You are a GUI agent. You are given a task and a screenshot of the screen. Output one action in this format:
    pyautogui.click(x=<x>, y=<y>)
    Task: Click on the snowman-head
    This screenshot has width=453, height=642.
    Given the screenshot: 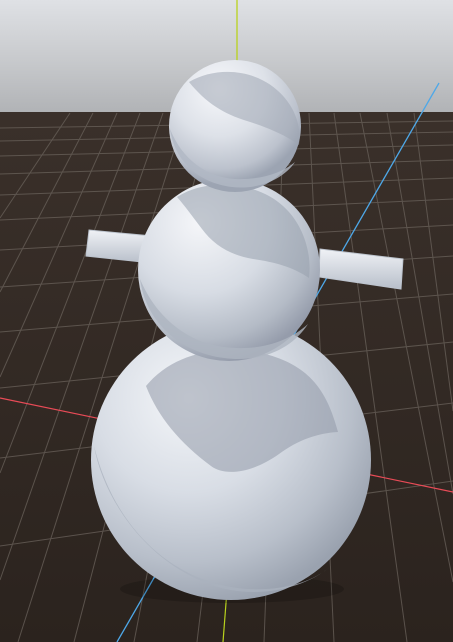 What is the action you would take?
    pyautogui.click(x=235, y=126)
    